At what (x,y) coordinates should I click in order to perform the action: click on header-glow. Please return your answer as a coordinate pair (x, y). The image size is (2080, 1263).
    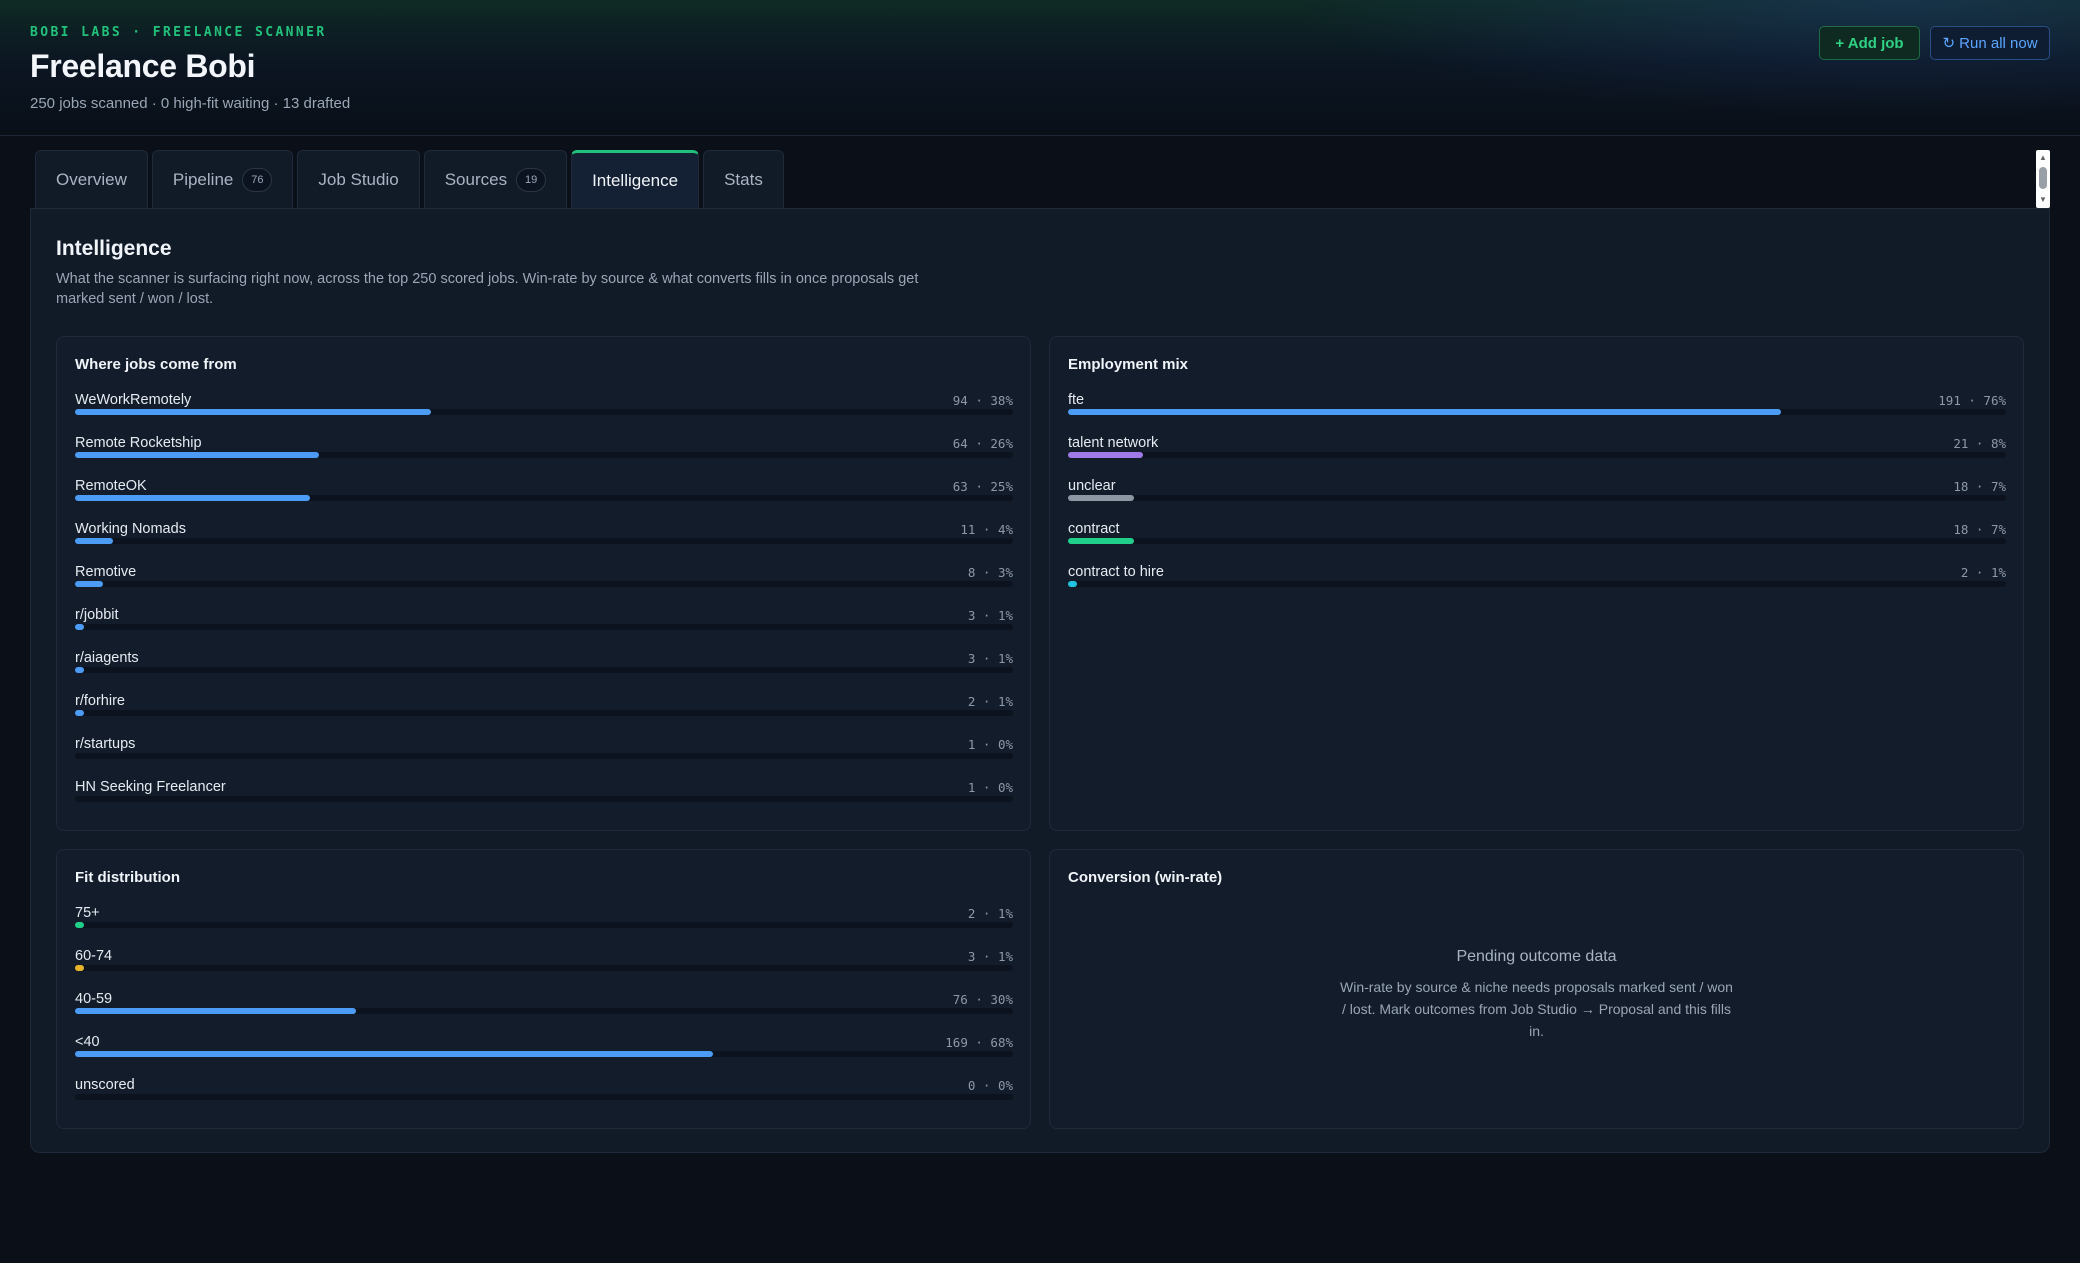
    Looking at the image, I should click on (1630, 68).